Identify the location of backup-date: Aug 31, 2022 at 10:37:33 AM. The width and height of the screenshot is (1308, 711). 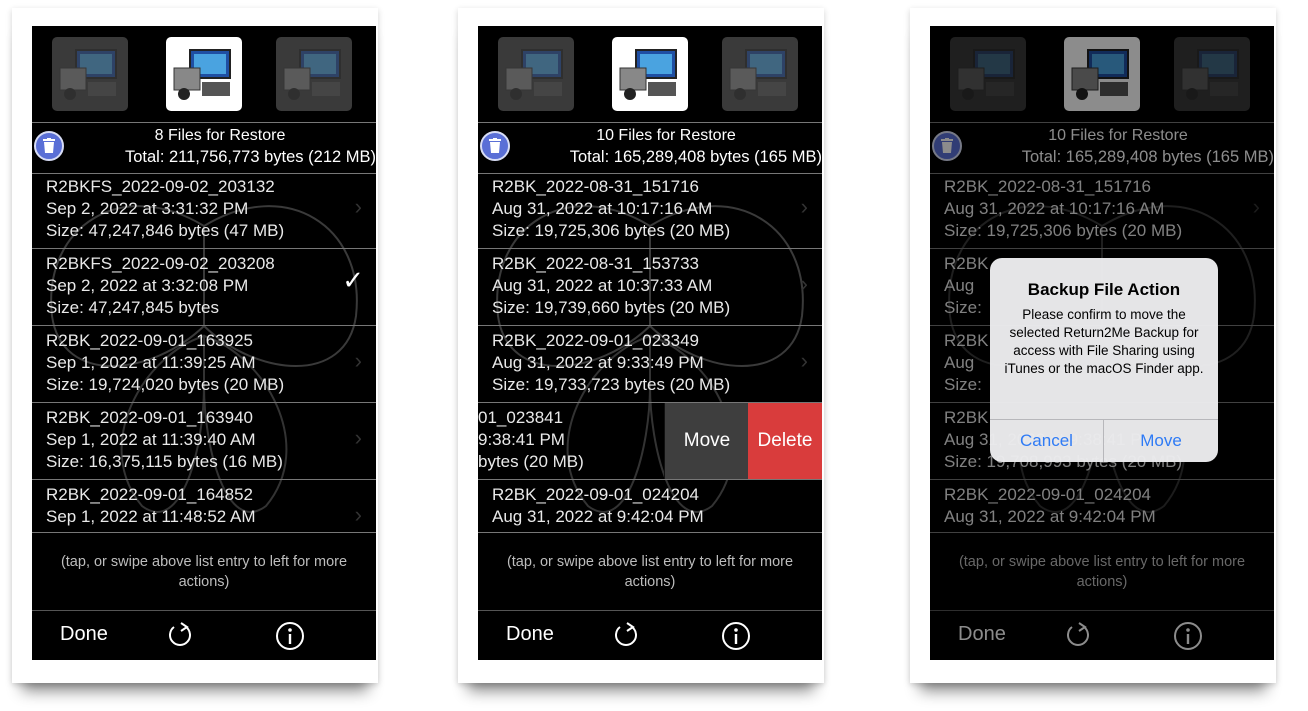
(602, 285).